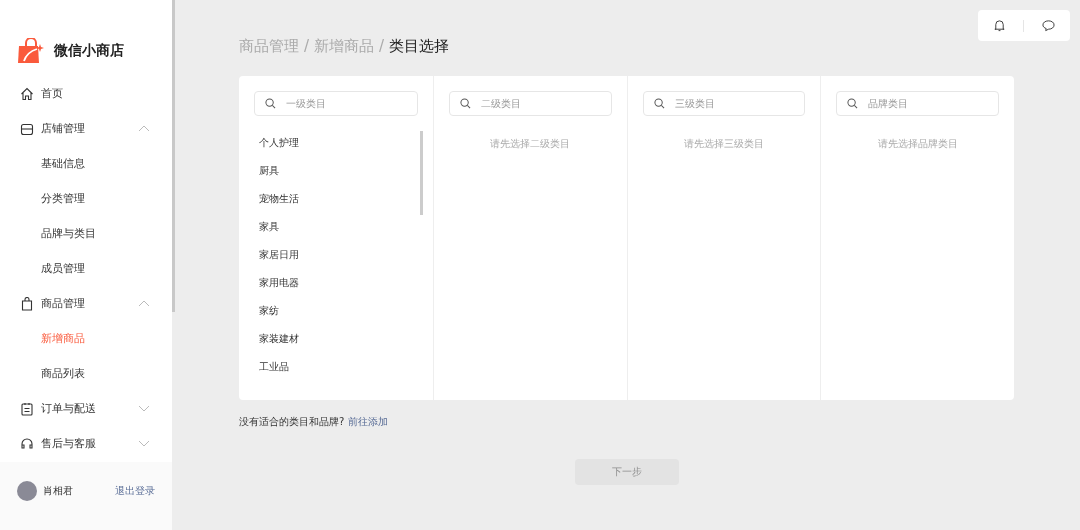 The image size is (1080, 530). Describe the element at coordinates (58, 491) in the screenshot. I see `user-name: 肖相君` at that location.